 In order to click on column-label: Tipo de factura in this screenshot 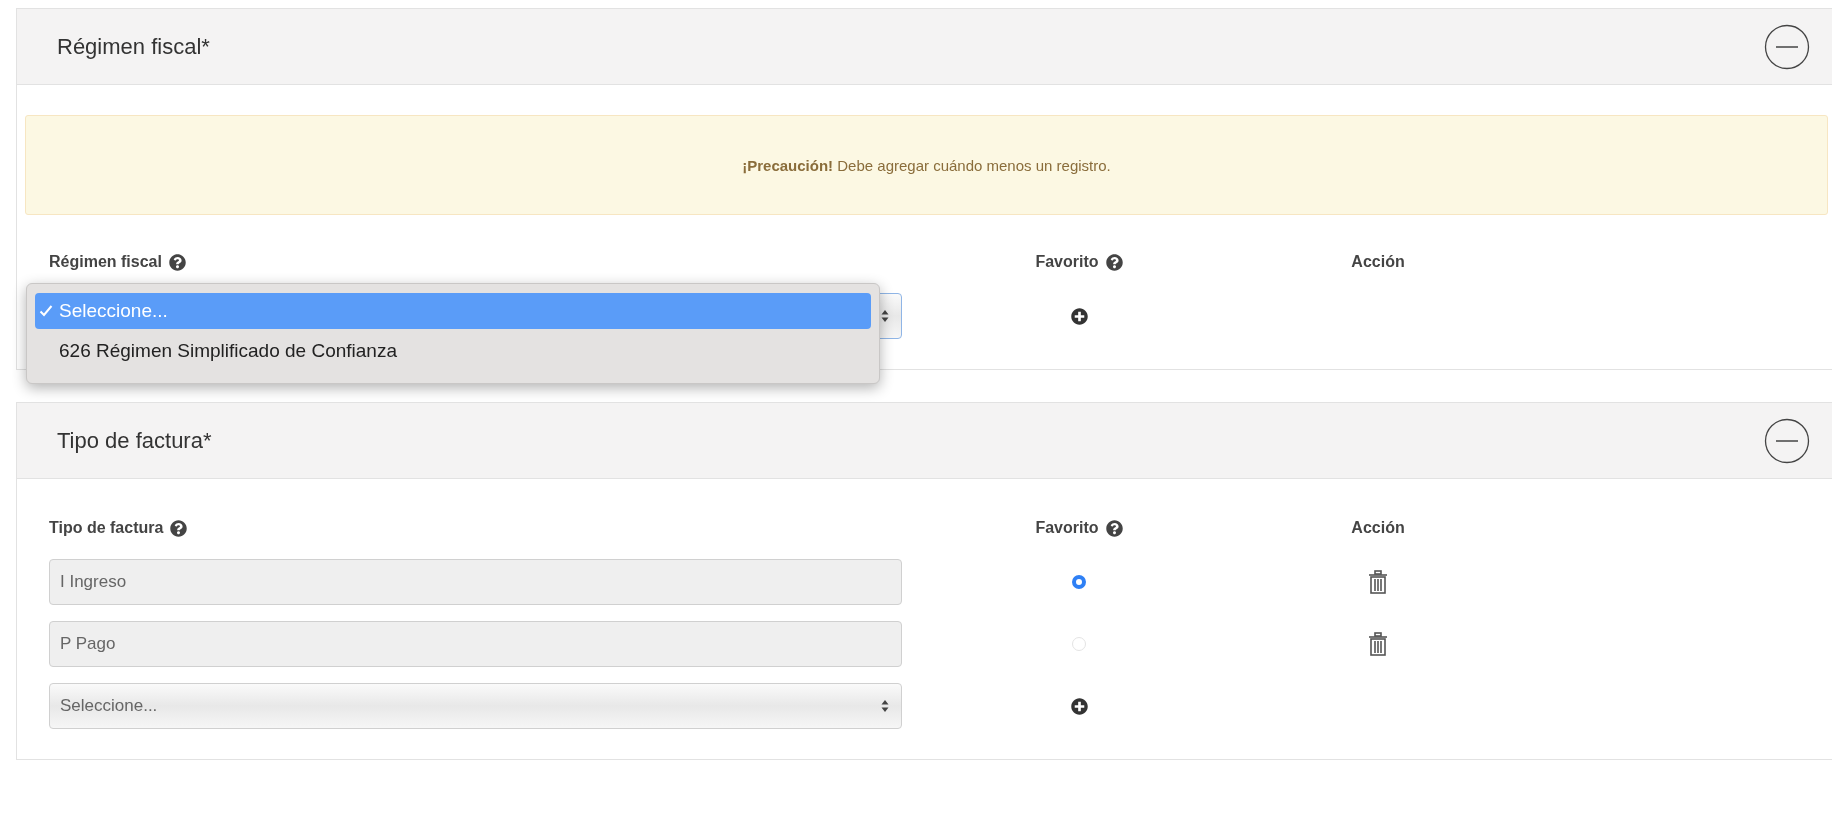, I will do `click(106, 528)`.